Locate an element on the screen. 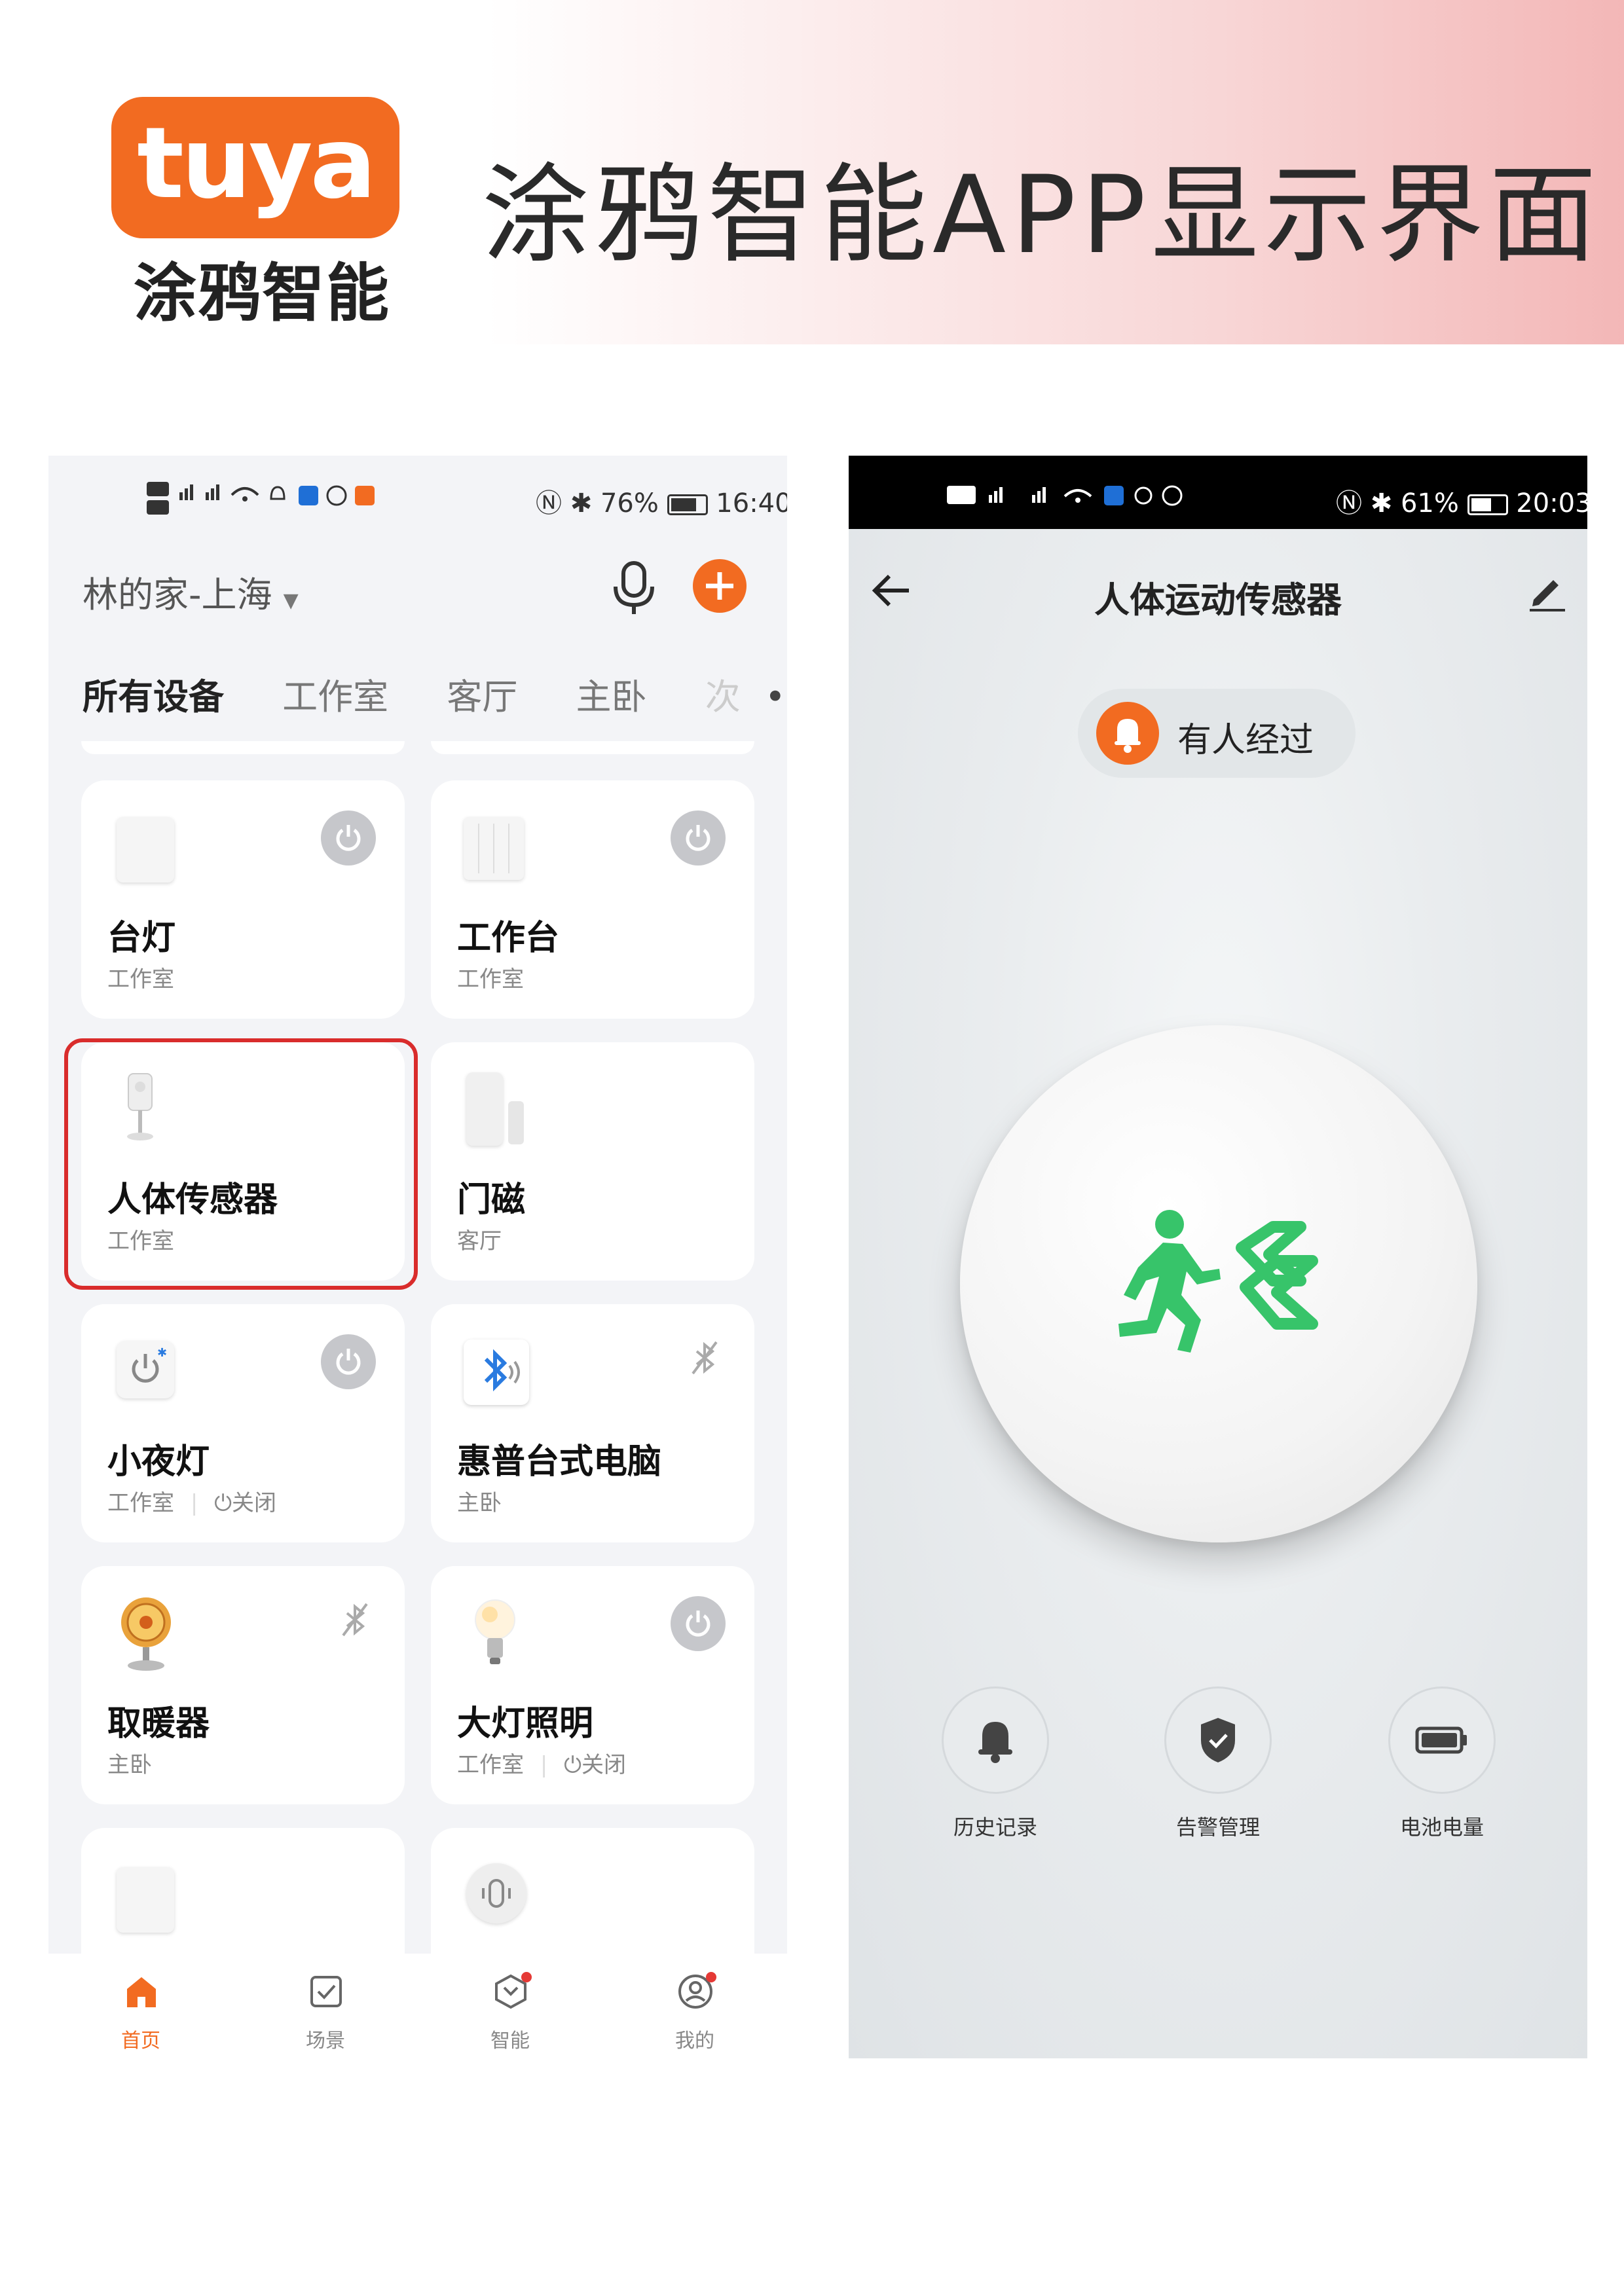  device-card-night-light: ✱ 小夜灯 工作室 | ⏻关闭 is located at coordinates (243, 1423).